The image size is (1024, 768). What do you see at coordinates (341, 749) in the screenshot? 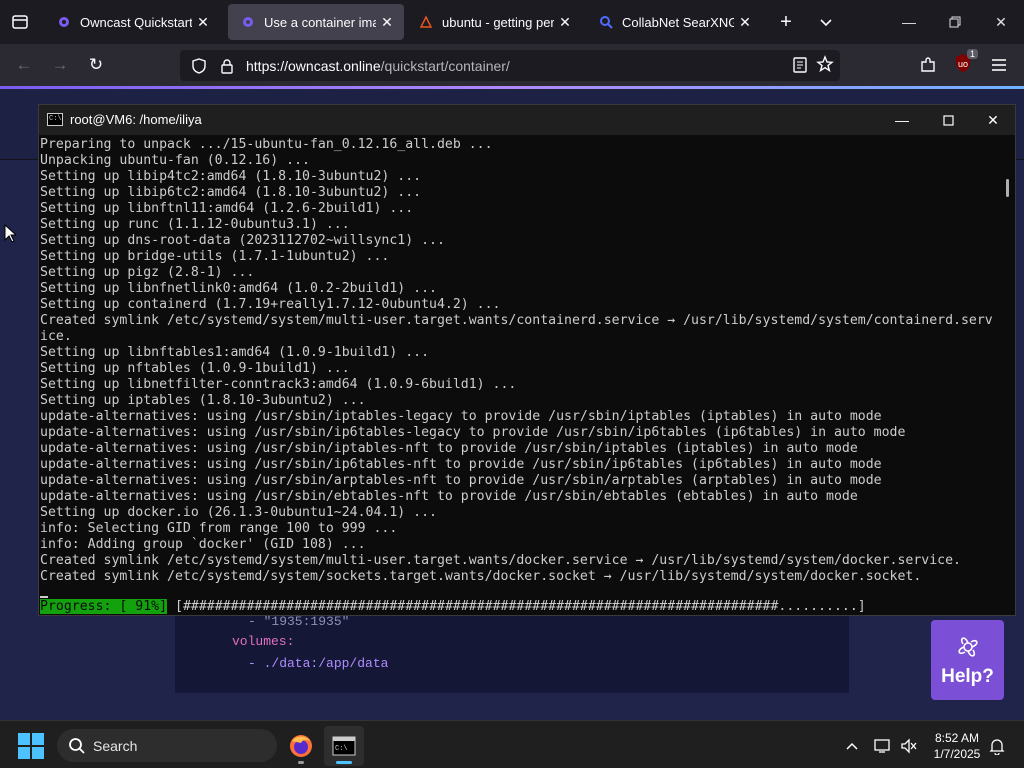
I see `svg-text: C:\` at bounding box center [341, 749].